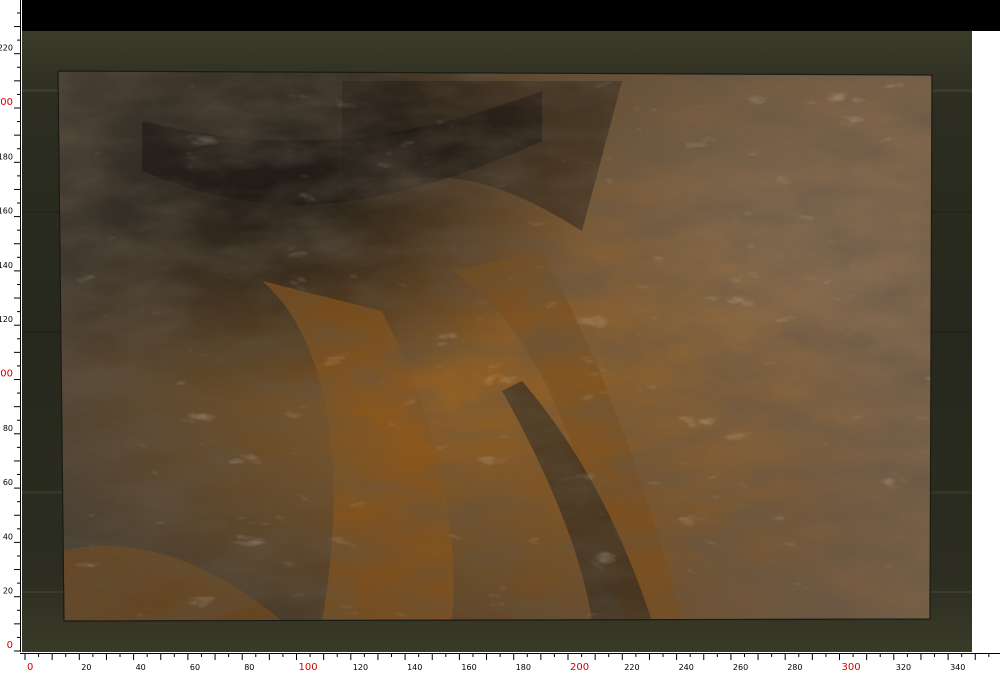 The image size is (1000, 680). I want to click on vertical-ruler-label: 100, so click(6, 374).